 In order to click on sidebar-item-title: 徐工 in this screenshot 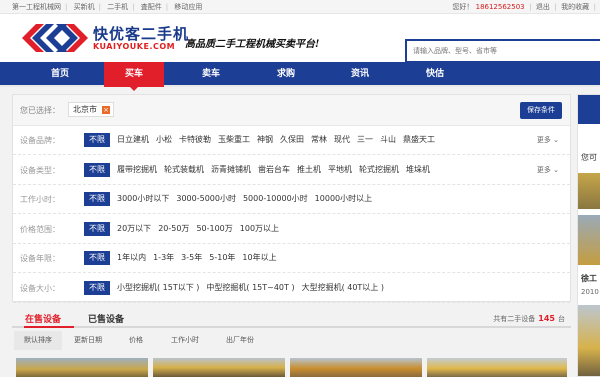, I will do `click(589, 278)`.